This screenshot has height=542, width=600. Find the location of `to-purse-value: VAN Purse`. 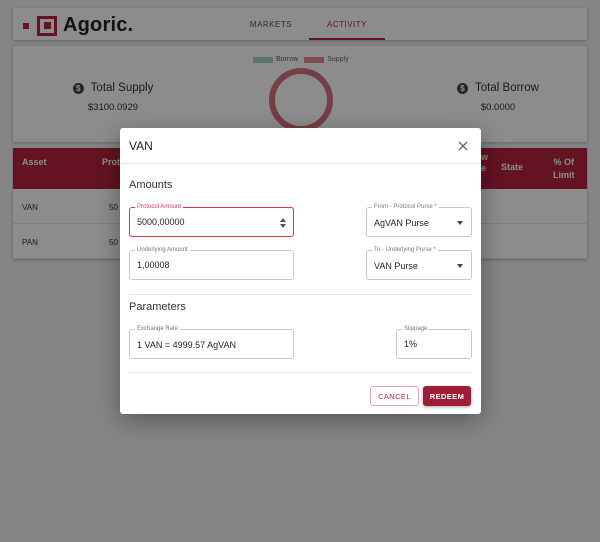

to-purse-value: VAN Purse is located at coordinates (396, 266).